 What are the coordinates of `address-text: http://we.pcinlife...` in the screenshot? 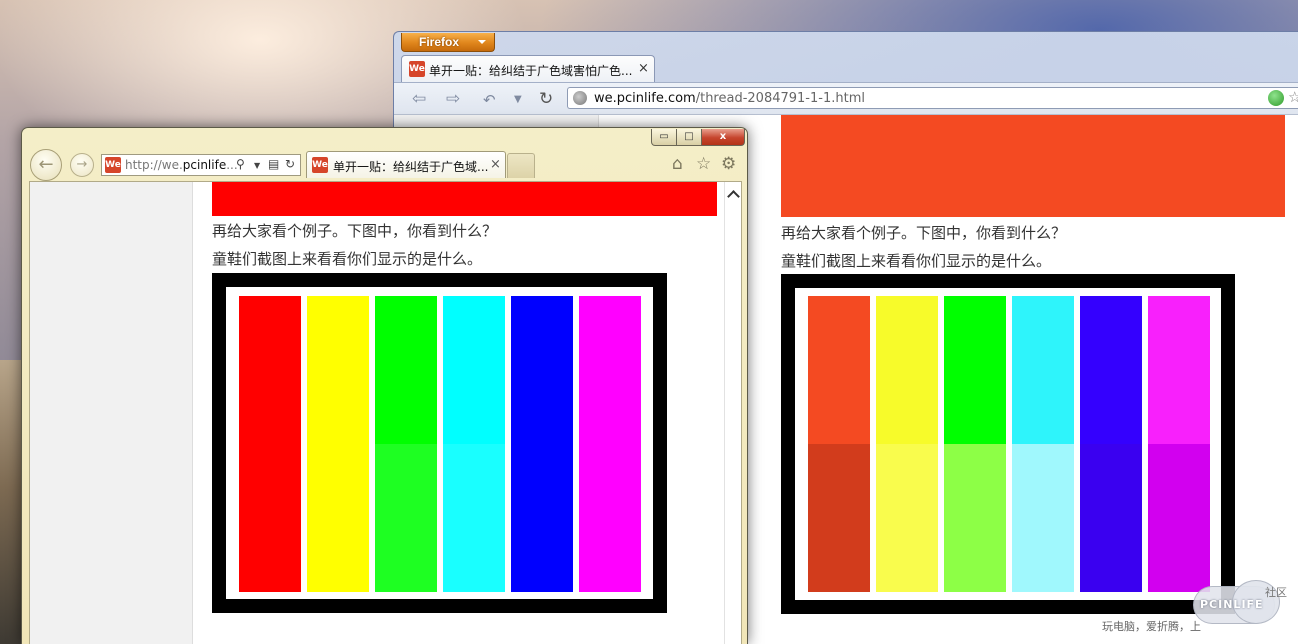 It's located at (181, 165).